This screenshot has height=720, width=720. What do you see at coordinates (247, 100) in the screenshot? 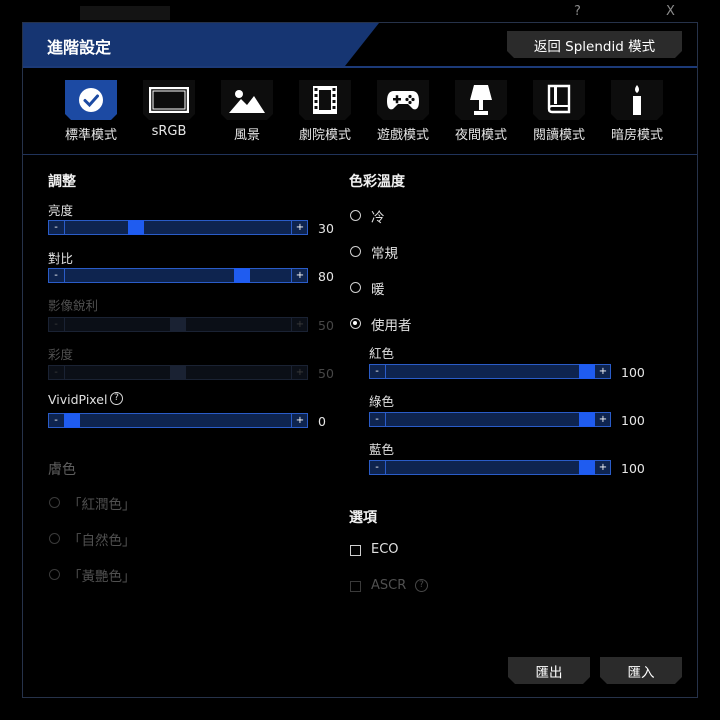
I see `landscape-icon` at bounding box center [247, 100].